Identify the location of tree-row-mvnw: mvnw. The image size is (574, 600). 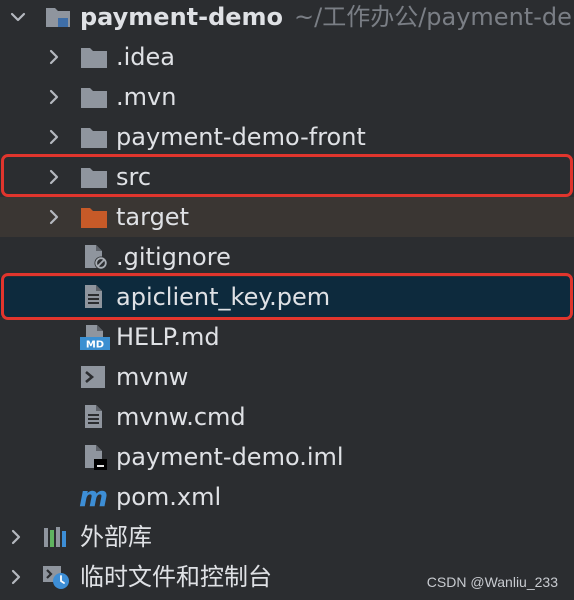
(287, 377).